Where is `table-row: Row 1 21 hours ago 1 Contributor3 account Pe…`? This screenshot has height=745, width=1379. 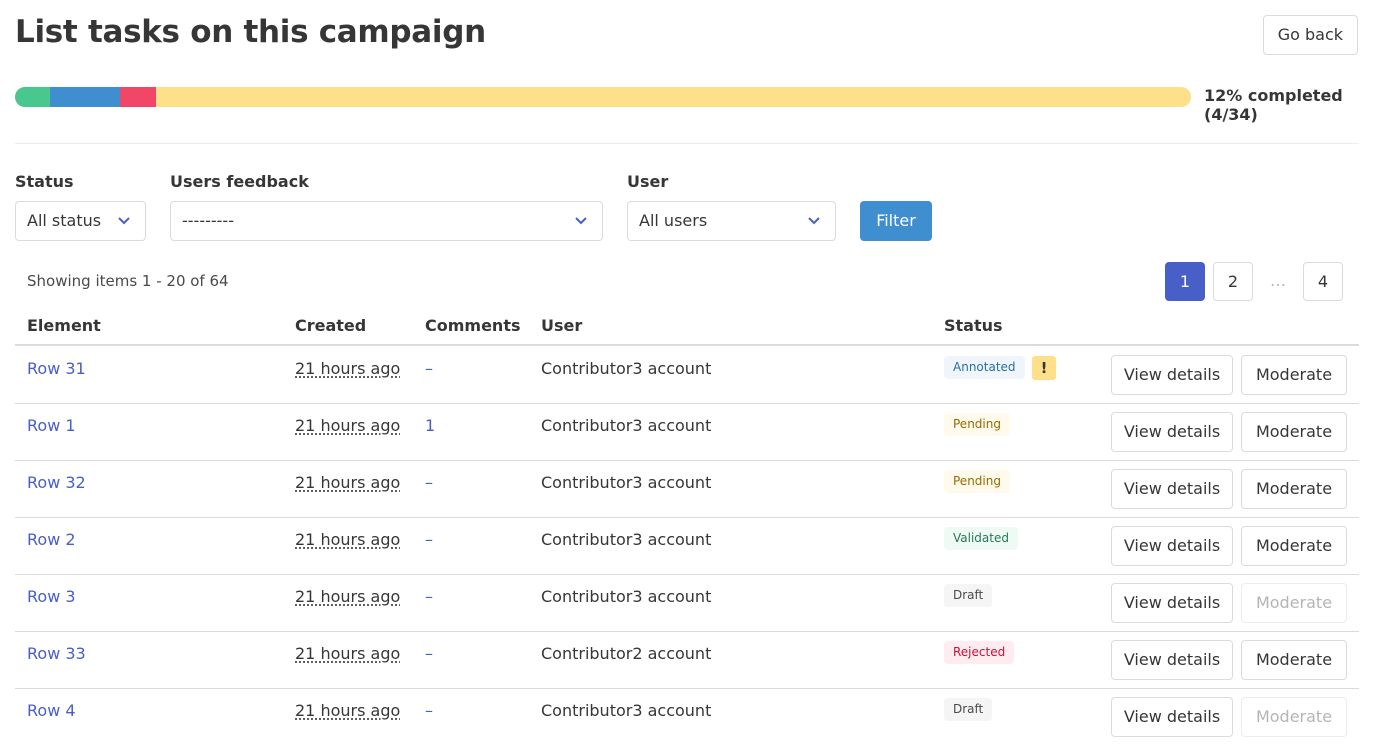 table-row: Row 1 21 hours ago 1 Contributor3 account Pe… is located at coordinates (687, 432).